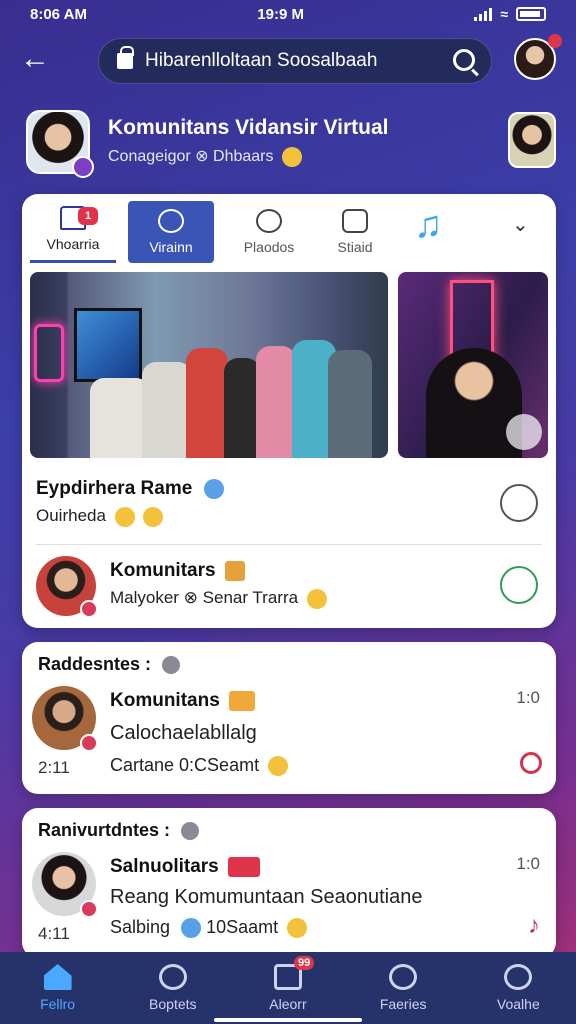 The height and width of the screenshot is (1024, 576). Describe the element at coordinates (355, 221) in the screenshot. I see `chat-icon` at that location.